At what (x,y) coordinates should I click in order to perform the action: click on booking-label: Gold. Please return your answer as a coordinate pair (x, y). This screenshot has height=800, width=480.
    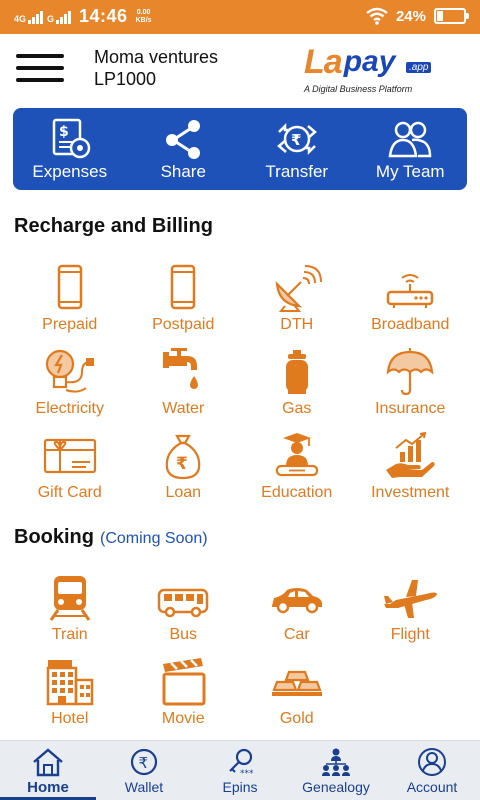
    Looking at the image, I should click on (296, 718).